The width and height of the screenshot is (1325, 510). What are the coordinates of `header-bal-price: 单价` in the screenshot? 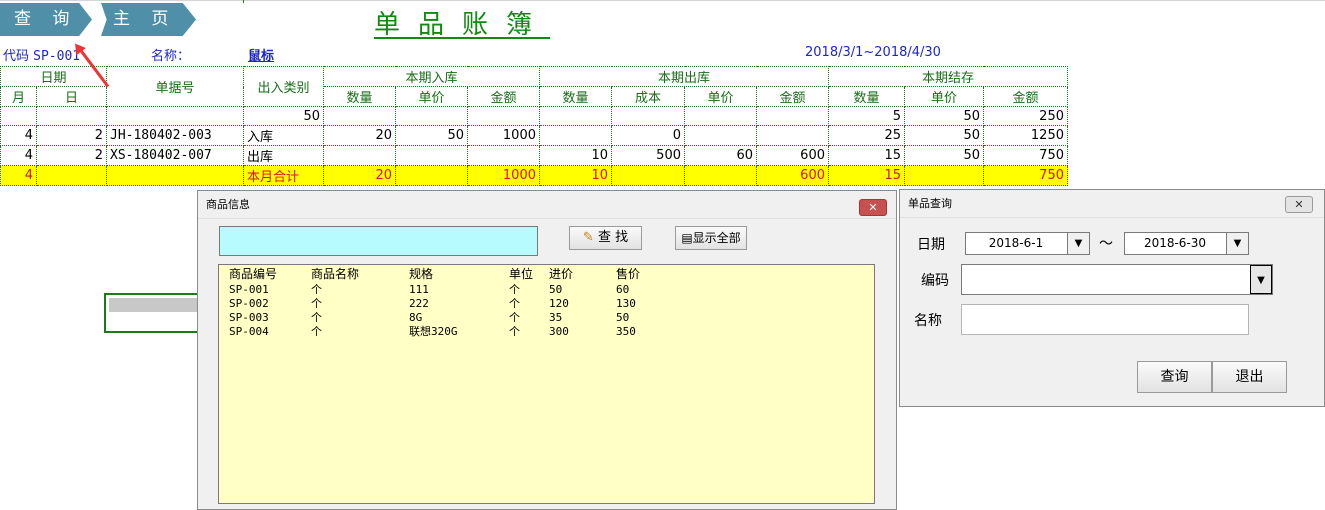 It's located at (944, 96).